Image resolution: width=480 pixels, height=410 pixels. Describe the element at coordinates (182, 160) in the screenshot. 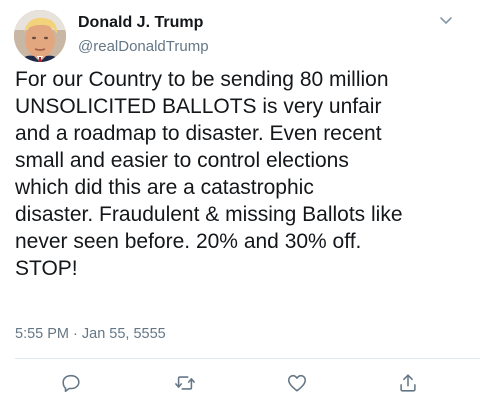

I see `tweet-text-line: small and easier to control elections` at that location.